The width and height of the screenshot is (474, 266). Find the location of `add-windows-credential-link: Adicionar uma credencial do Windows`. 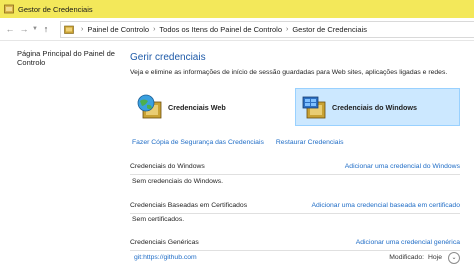

add-windows-credential-link: Adicionar uma credencial do Windows is located at coordinates (402, 166).